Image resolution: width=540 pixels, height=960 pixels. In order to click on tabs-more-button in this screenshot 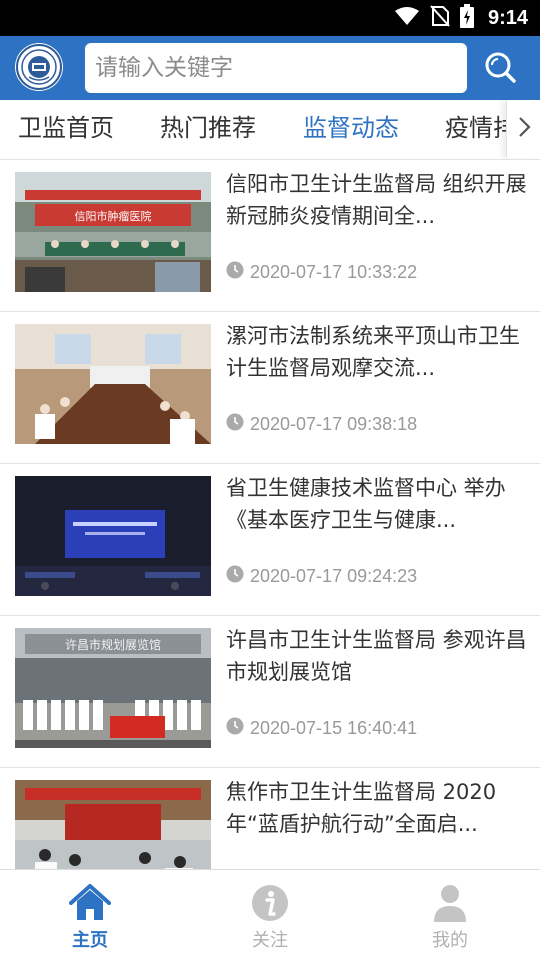, I will do `click(523, 129)`.